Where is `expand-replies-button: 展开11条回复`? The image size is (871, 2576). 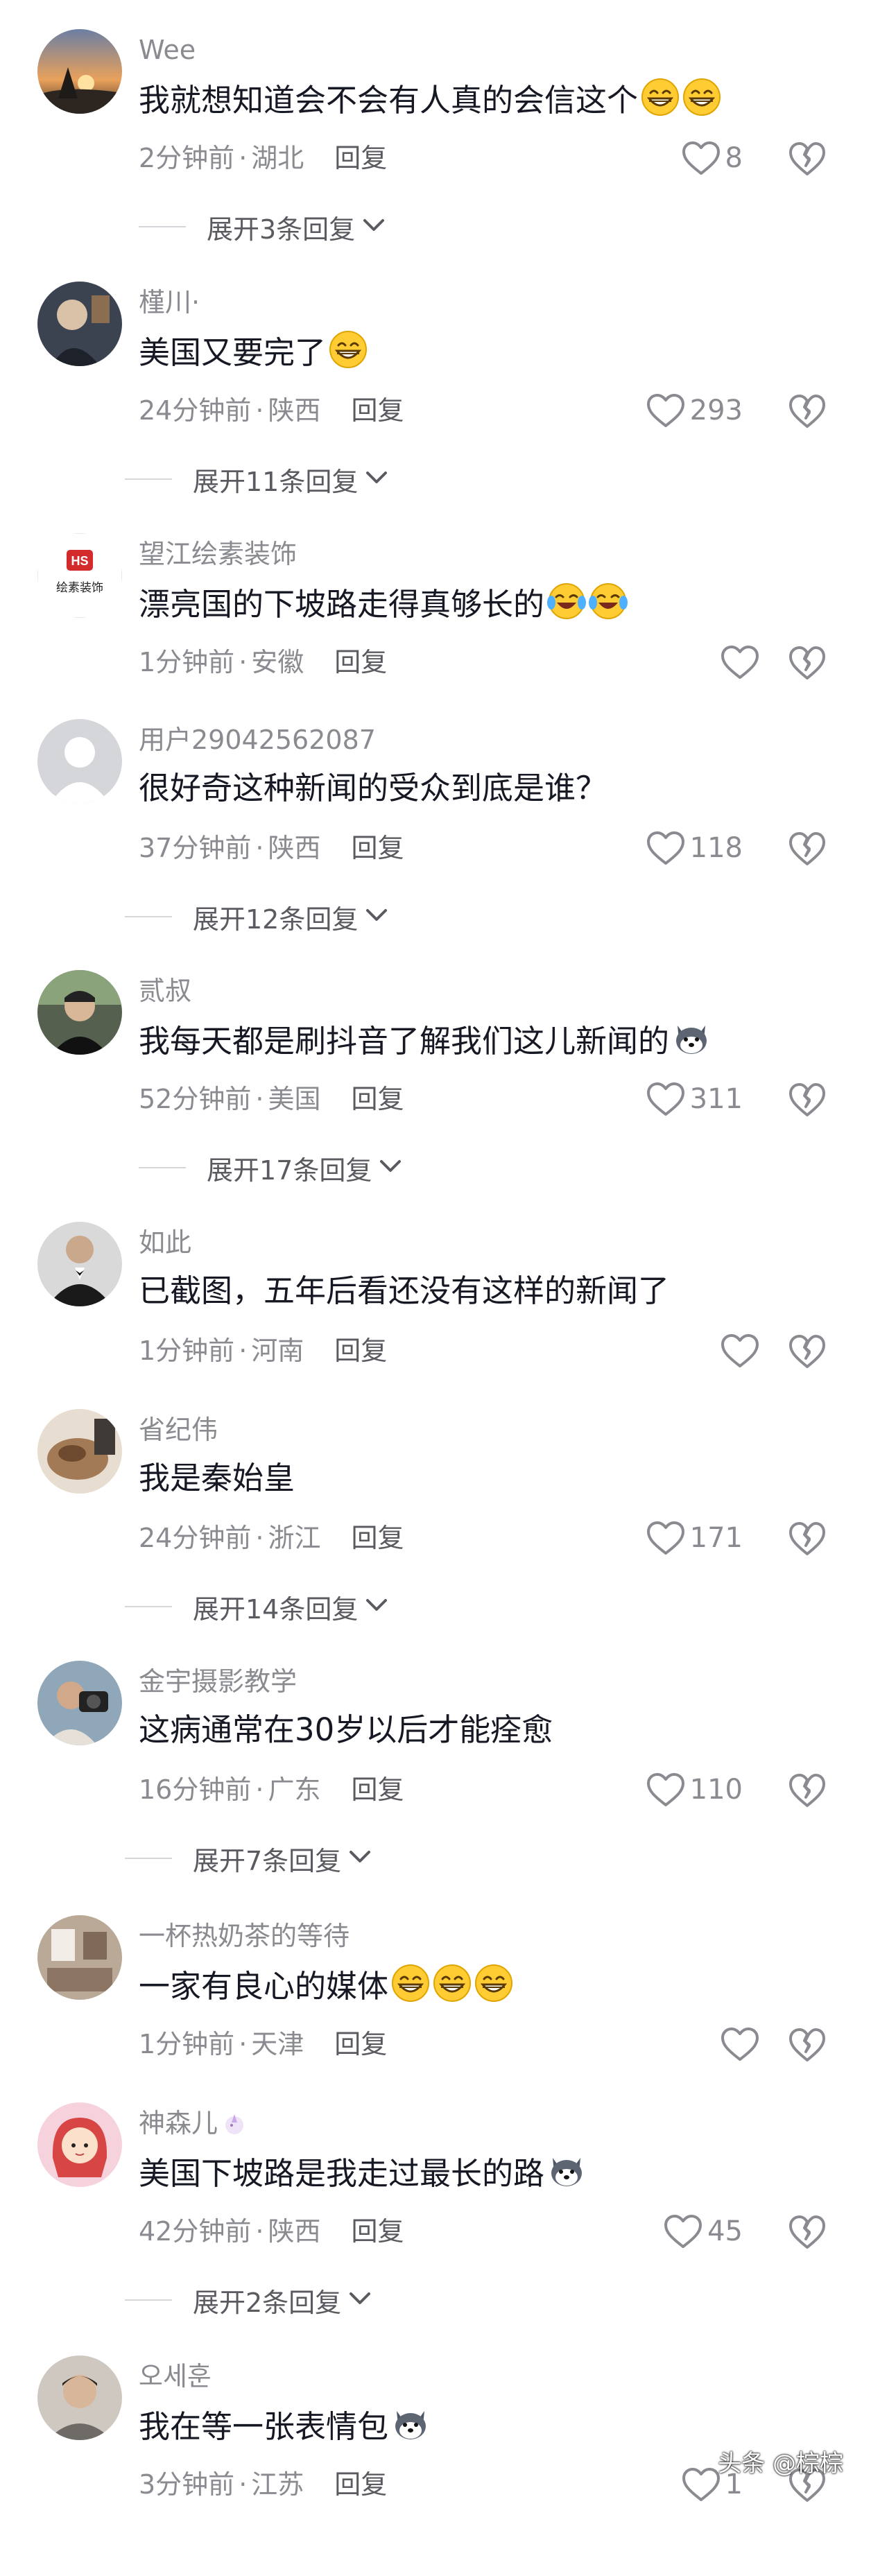 expand-replies-button: 展开11条回复 is located at coordinates (256, 479).